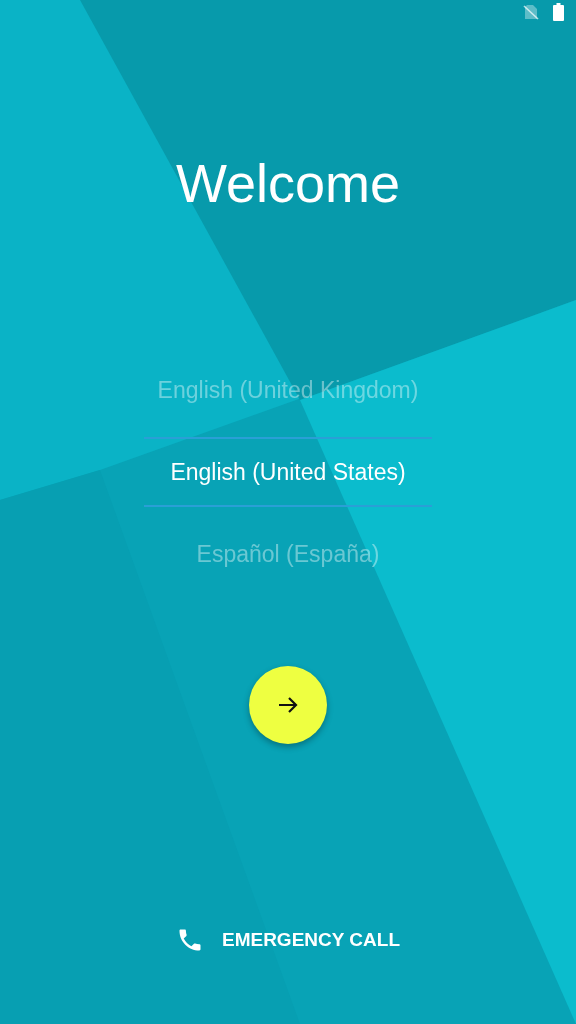  Describe the element at coordinates (558, 12) in the screenshot. I see `battery-icon` at that location.